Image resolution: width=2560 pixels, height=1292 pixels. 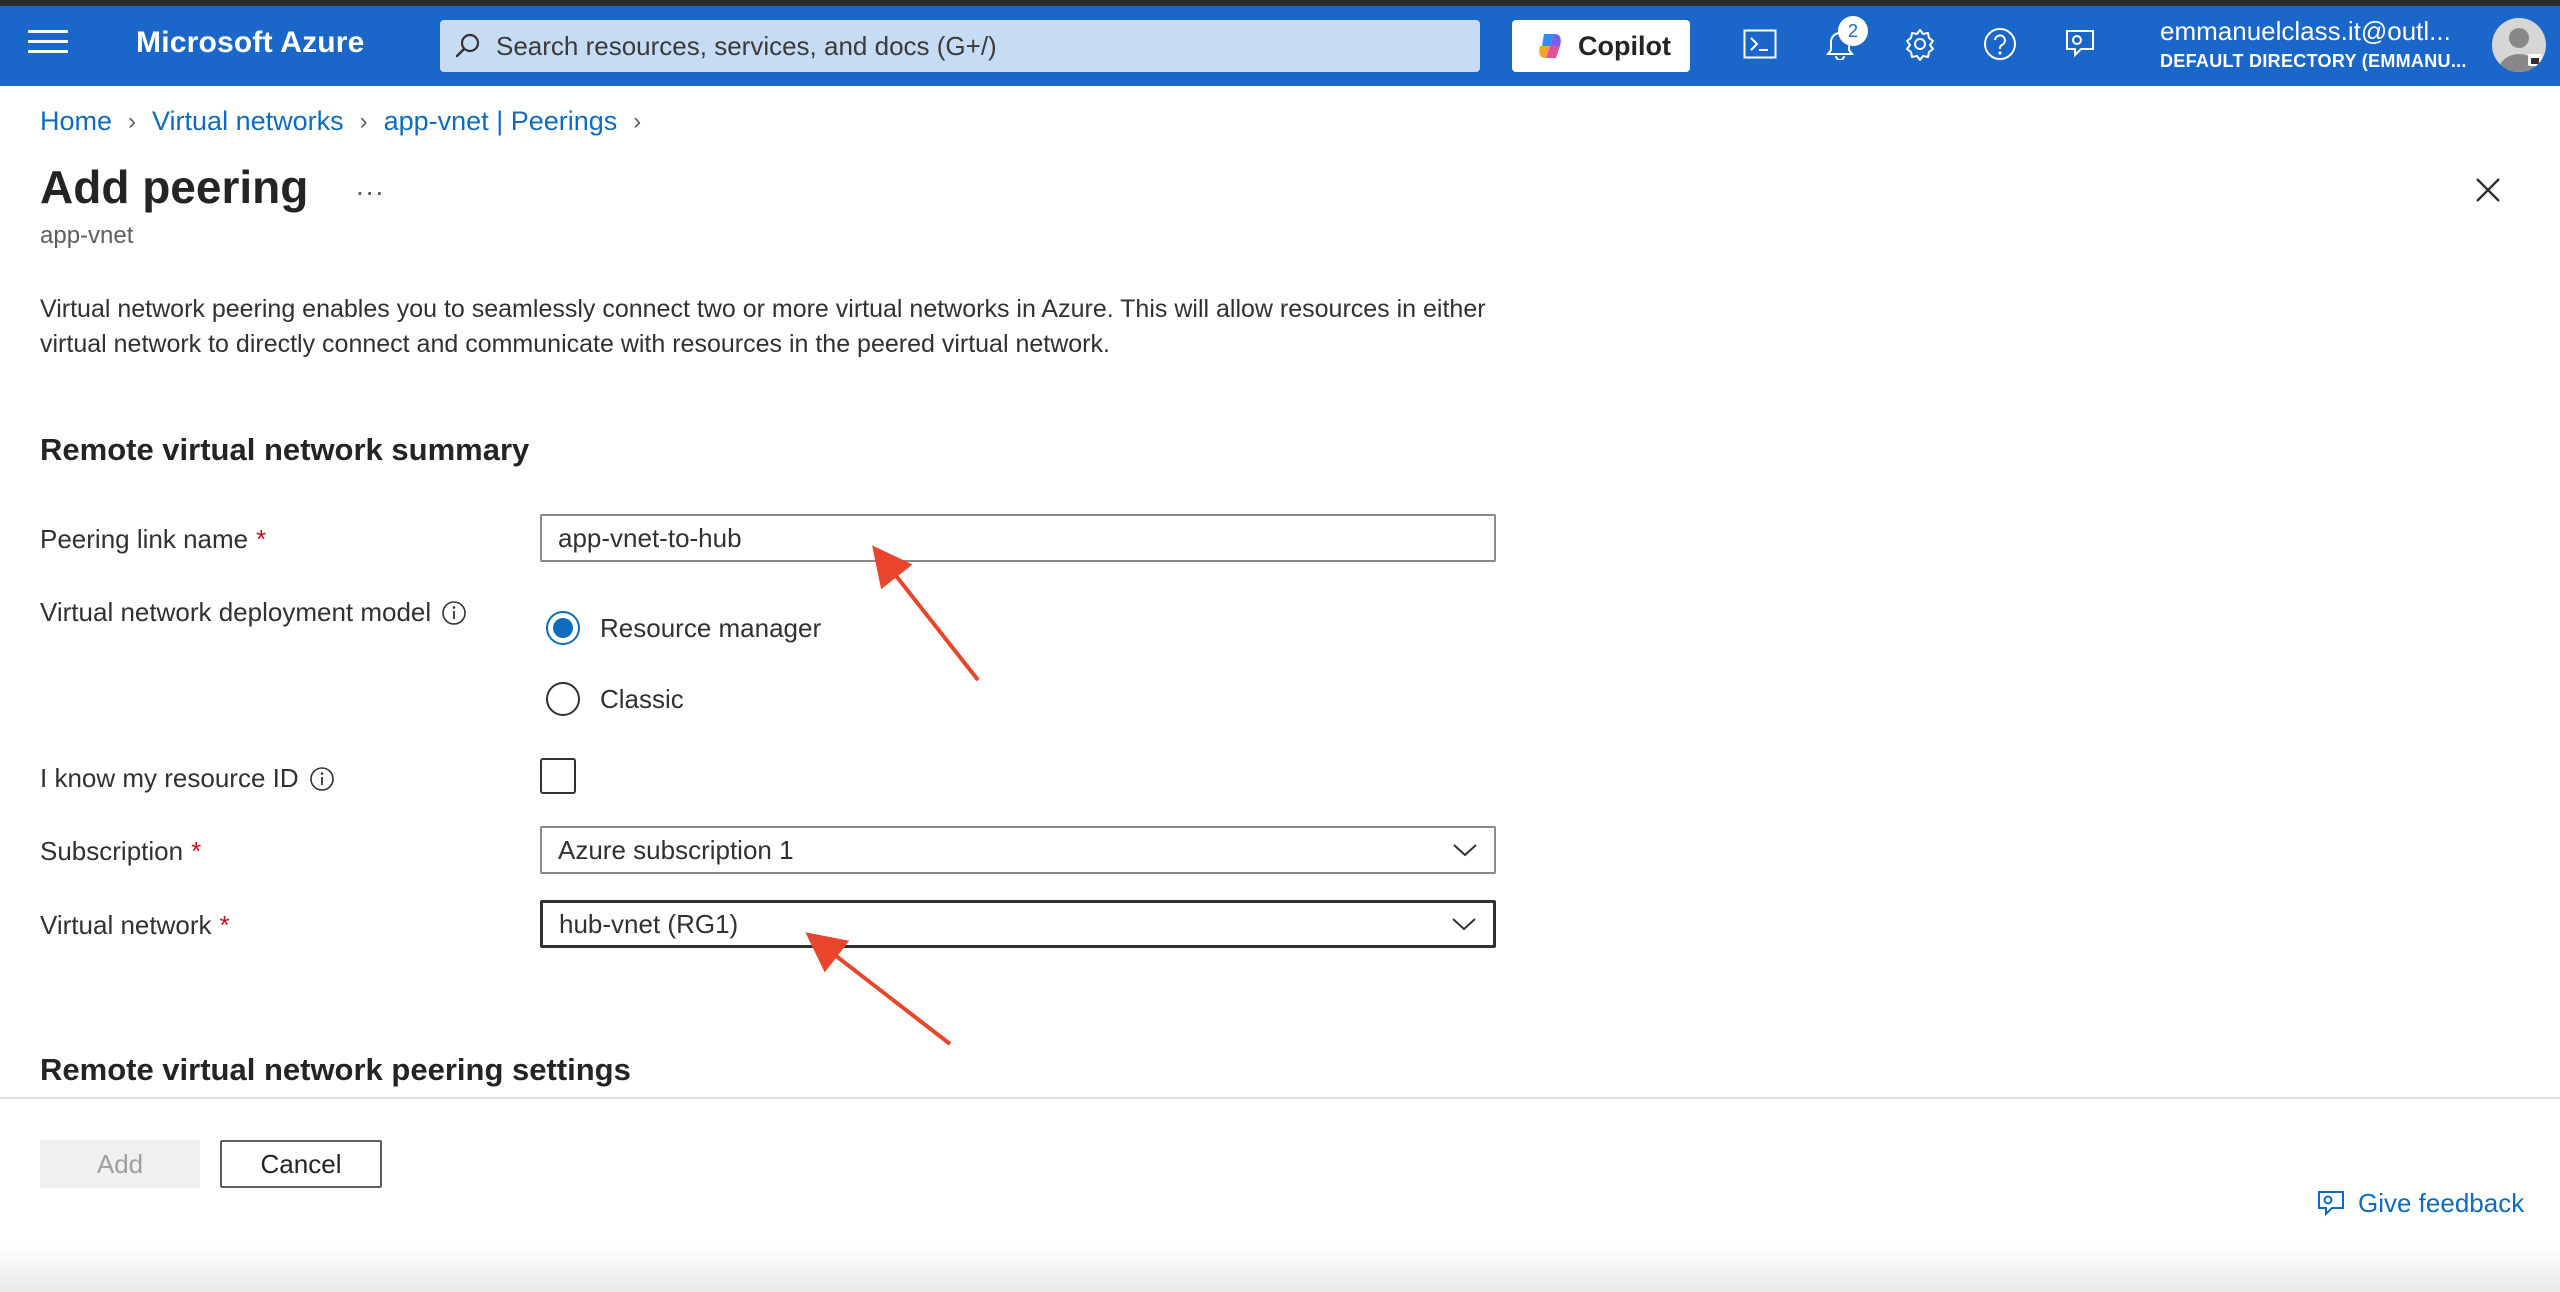 What do you see at coordinates (467, 45) in the screenshot?
I see `search-icon` at bounding box center [467, 45].